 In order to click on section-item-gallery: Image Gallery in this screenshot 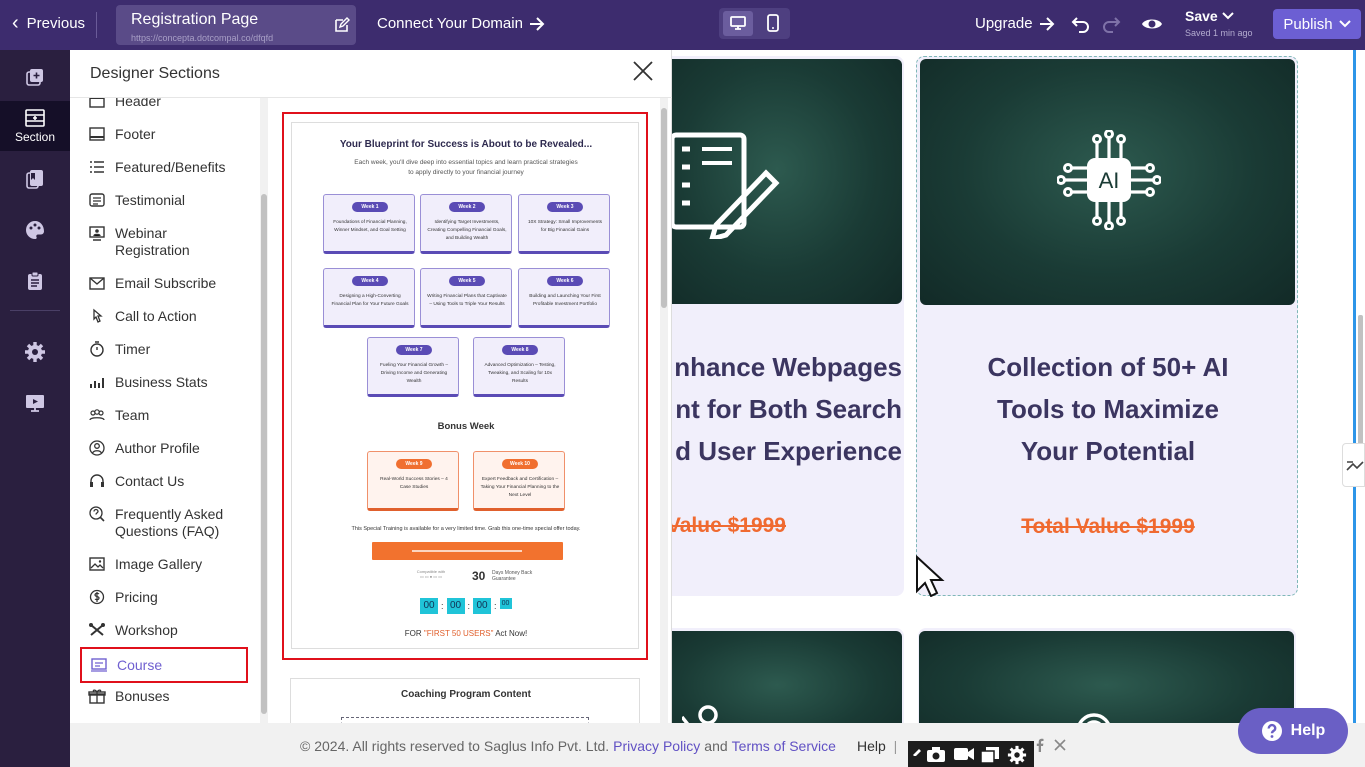, I will do `click(145, 564)`.